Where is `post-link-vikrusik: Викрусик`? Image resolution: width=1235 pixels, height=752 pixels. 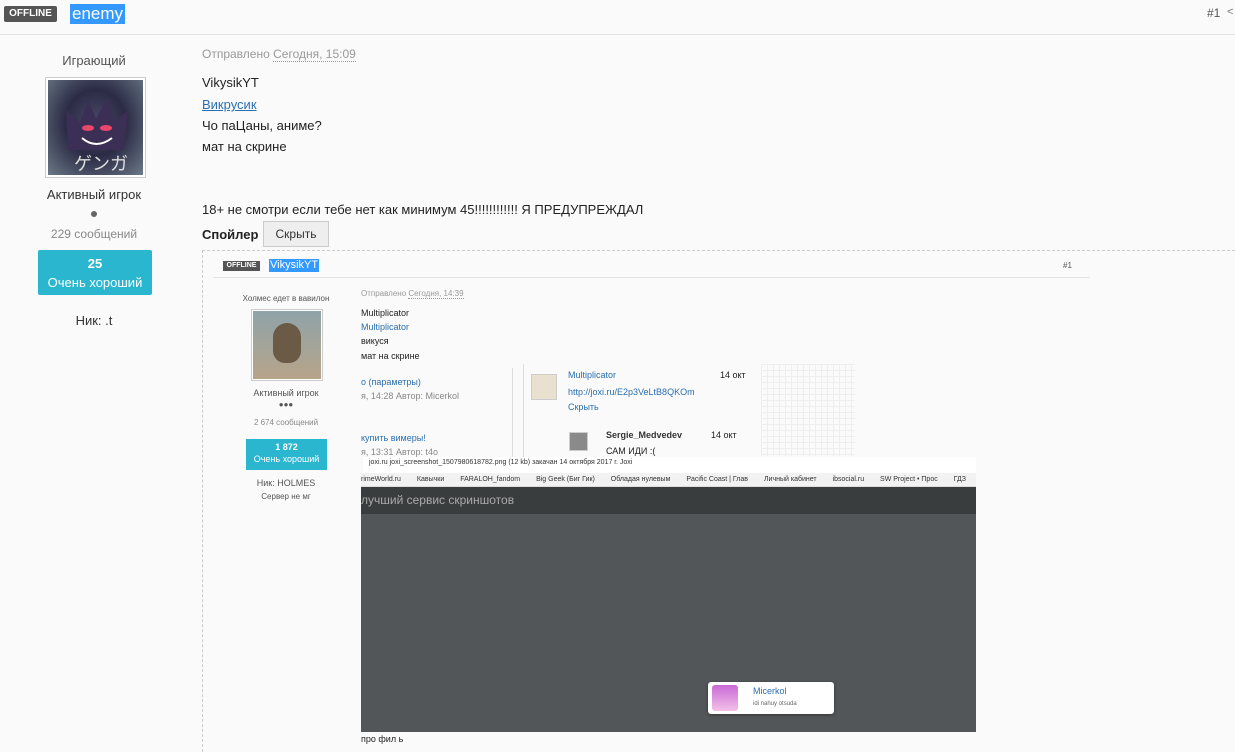 post-link-vikrusik: Викрусик is located at coordinates (229, 104).